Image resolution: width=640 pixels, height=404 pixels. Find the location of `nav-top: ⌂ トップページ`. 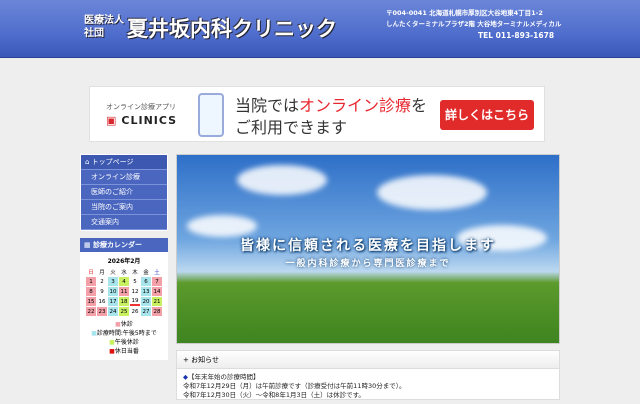

nav-top: ⌂ トップページ is located at coordinates (124, 162).